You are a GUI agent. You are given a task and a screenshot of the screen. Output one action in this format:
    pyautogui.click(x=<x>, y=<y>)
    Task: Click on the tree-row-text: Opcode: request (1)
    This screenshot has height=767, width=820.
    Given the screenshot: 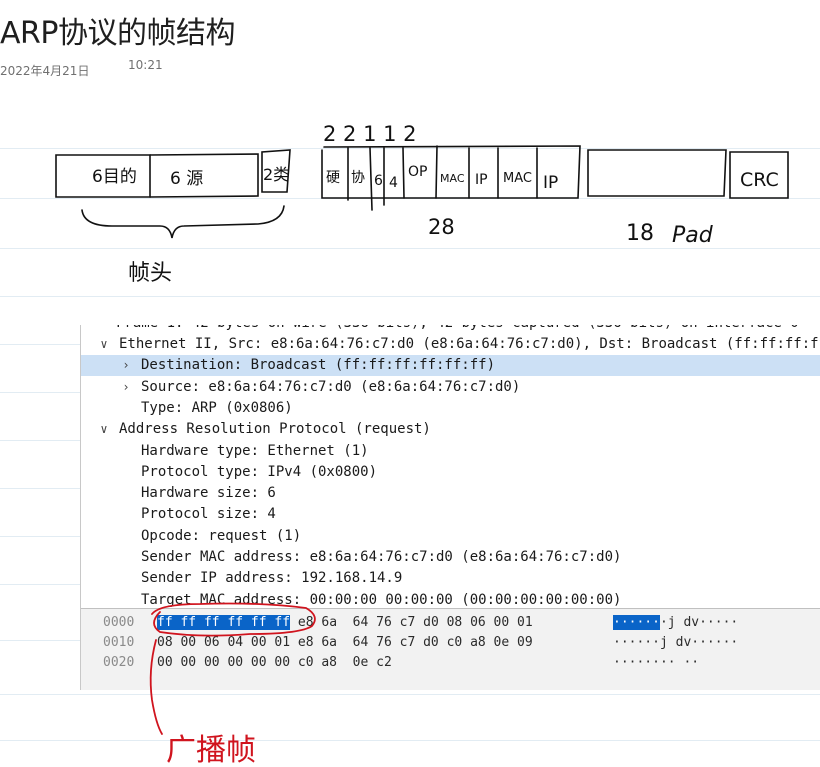 What is the action you would take?
    pyautogui.click(x=221, y=535)
    